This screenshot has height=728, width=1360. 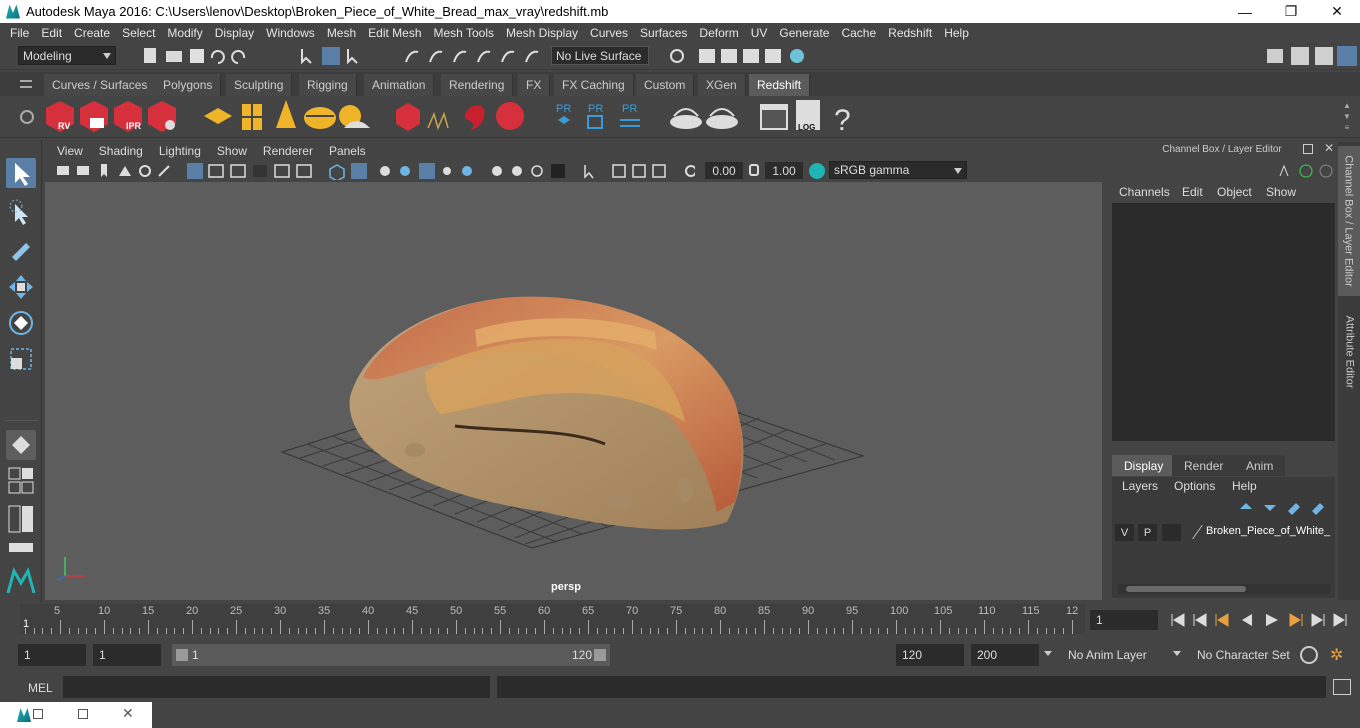 What do you see at coordinates (121, 151) in the screenshot?
I see `panel-menu-shading: Shading` at bounding box center [121, 151].